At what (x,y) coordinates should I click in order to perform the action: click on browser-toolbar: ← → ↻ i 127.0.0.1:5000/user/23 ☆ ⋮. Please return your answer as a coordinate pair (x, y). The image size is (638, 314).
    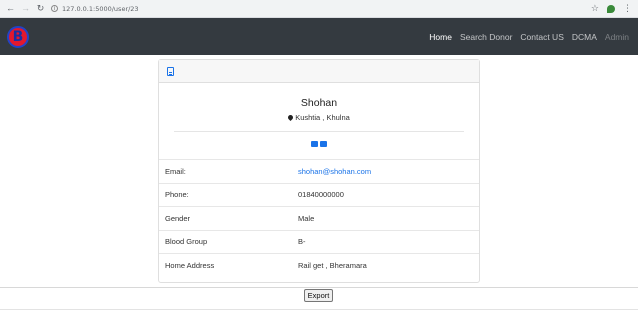
    Looking at the image, I should click on (319, 9).